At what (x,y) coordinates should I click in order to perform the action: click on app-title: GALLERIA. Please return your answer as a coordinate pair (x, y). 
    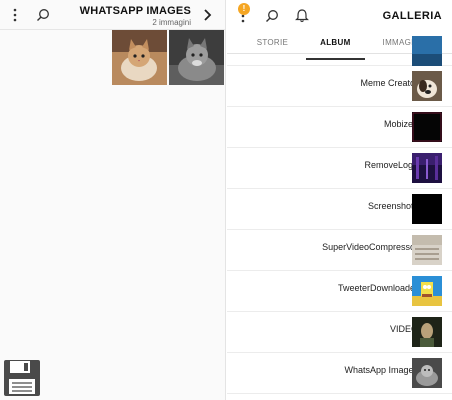
    Looking at the image, I should click on (412, 16).